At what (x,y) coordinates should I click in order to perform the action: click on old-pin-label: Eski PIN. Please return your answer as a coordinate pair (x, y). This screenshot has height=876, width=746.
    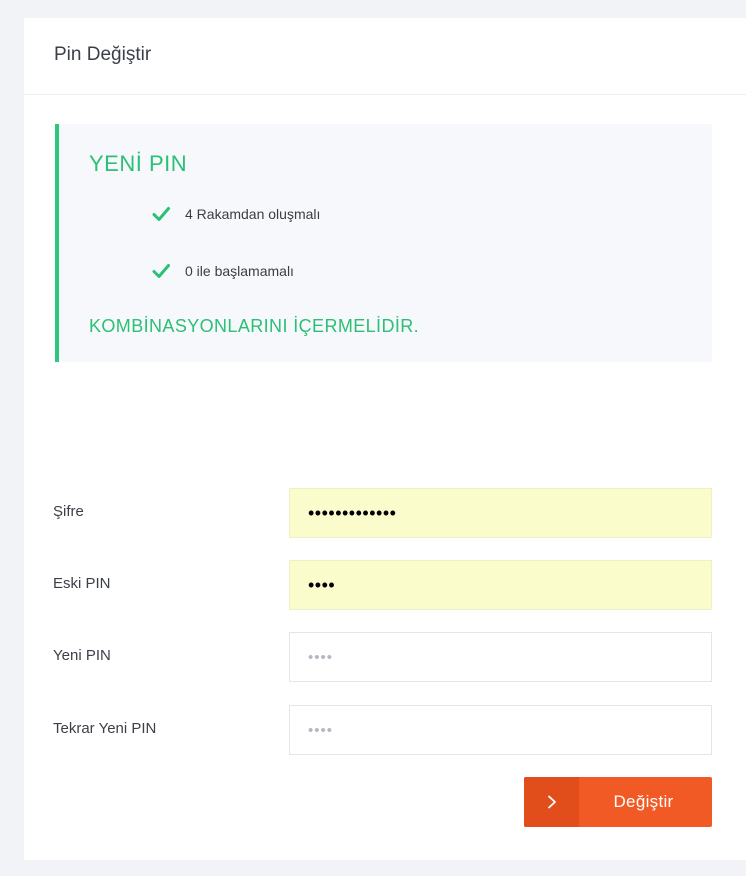
    Looking at the image, I should click on (82, 583).